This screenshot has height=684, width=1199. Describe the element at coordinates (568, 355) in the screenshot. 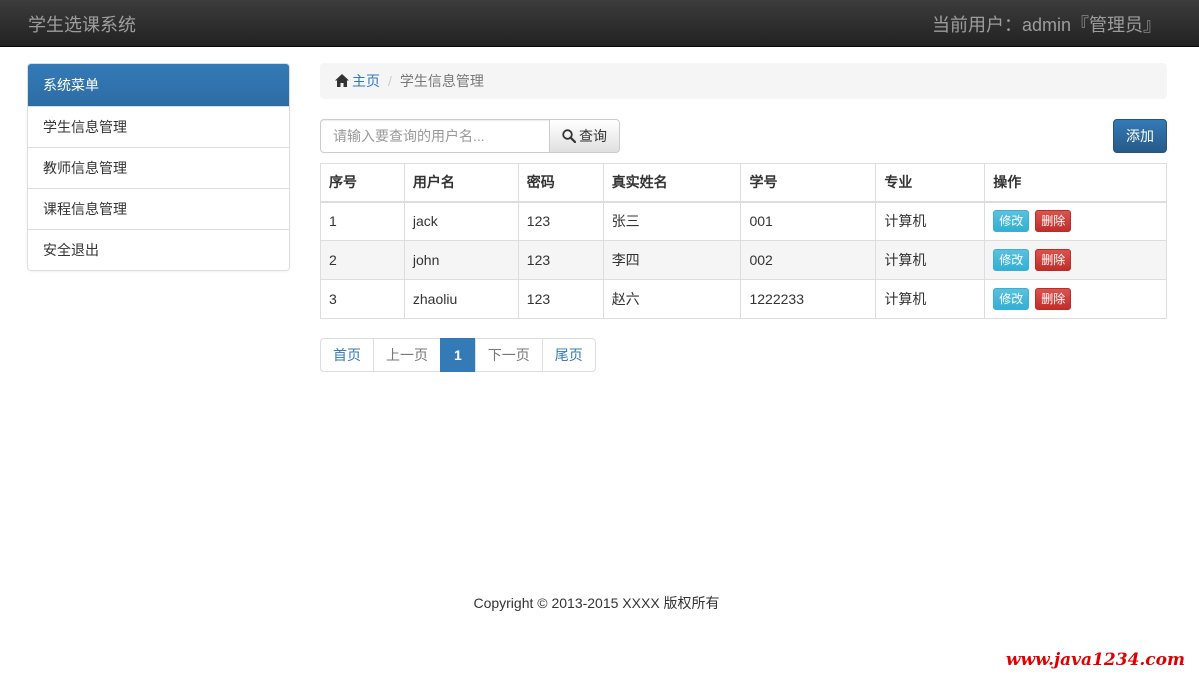

I see `page-last: 尾页` at that location.